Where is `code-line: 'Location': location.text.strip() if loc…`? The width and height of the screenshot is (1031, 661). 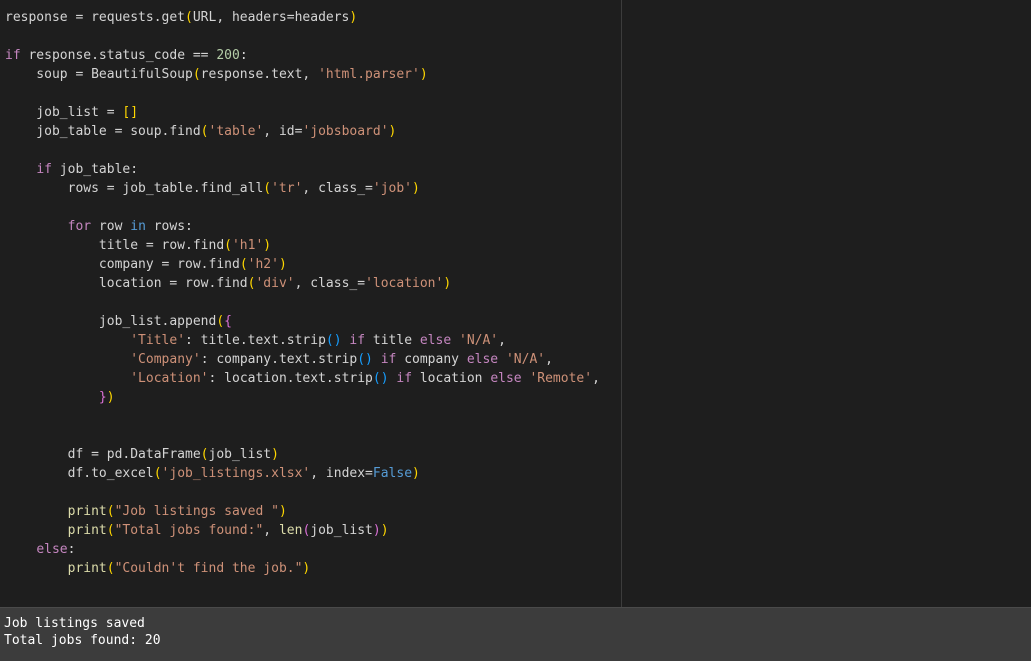 code-line: 'Location': location.text.strip() if loc… is located at coordinates (302, 378).